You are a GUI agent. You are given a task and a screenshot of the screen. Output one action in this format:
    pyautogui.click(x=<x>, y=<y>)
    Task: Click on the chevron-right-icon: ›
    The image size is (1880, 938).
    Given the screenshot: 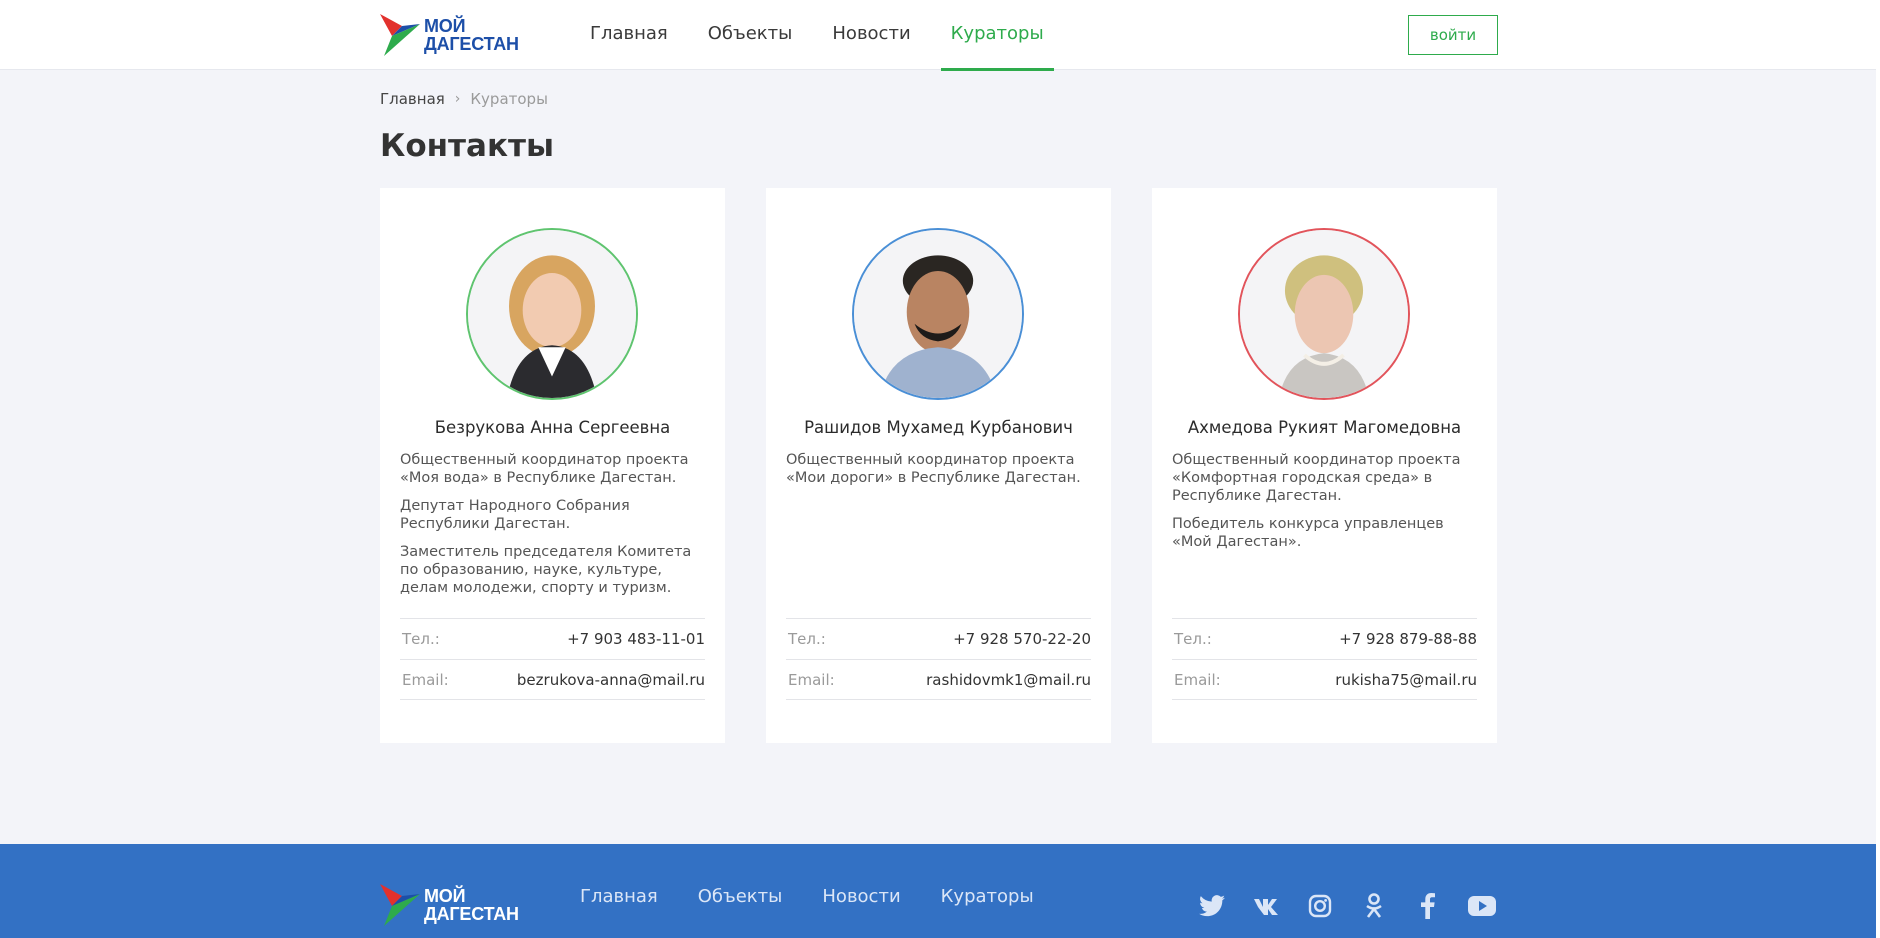 What is the action you would take?
    pyautogui.click(x=457, y=99)
    